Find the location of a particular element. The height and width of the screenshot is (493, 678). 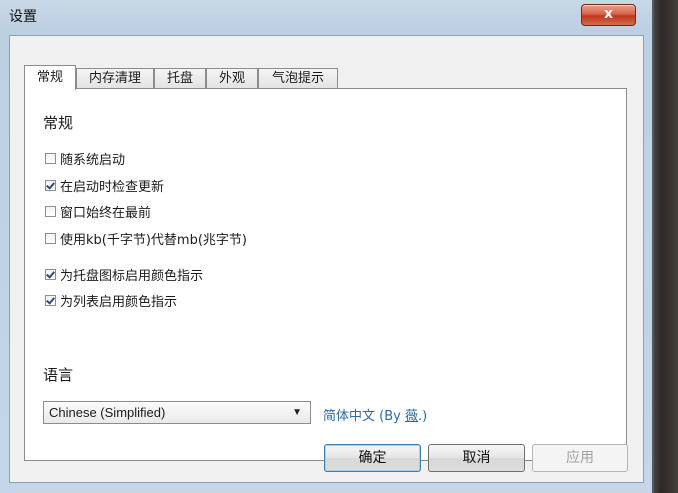

checkbox-label: 随系统启动 is located at coordinates (93, 160).